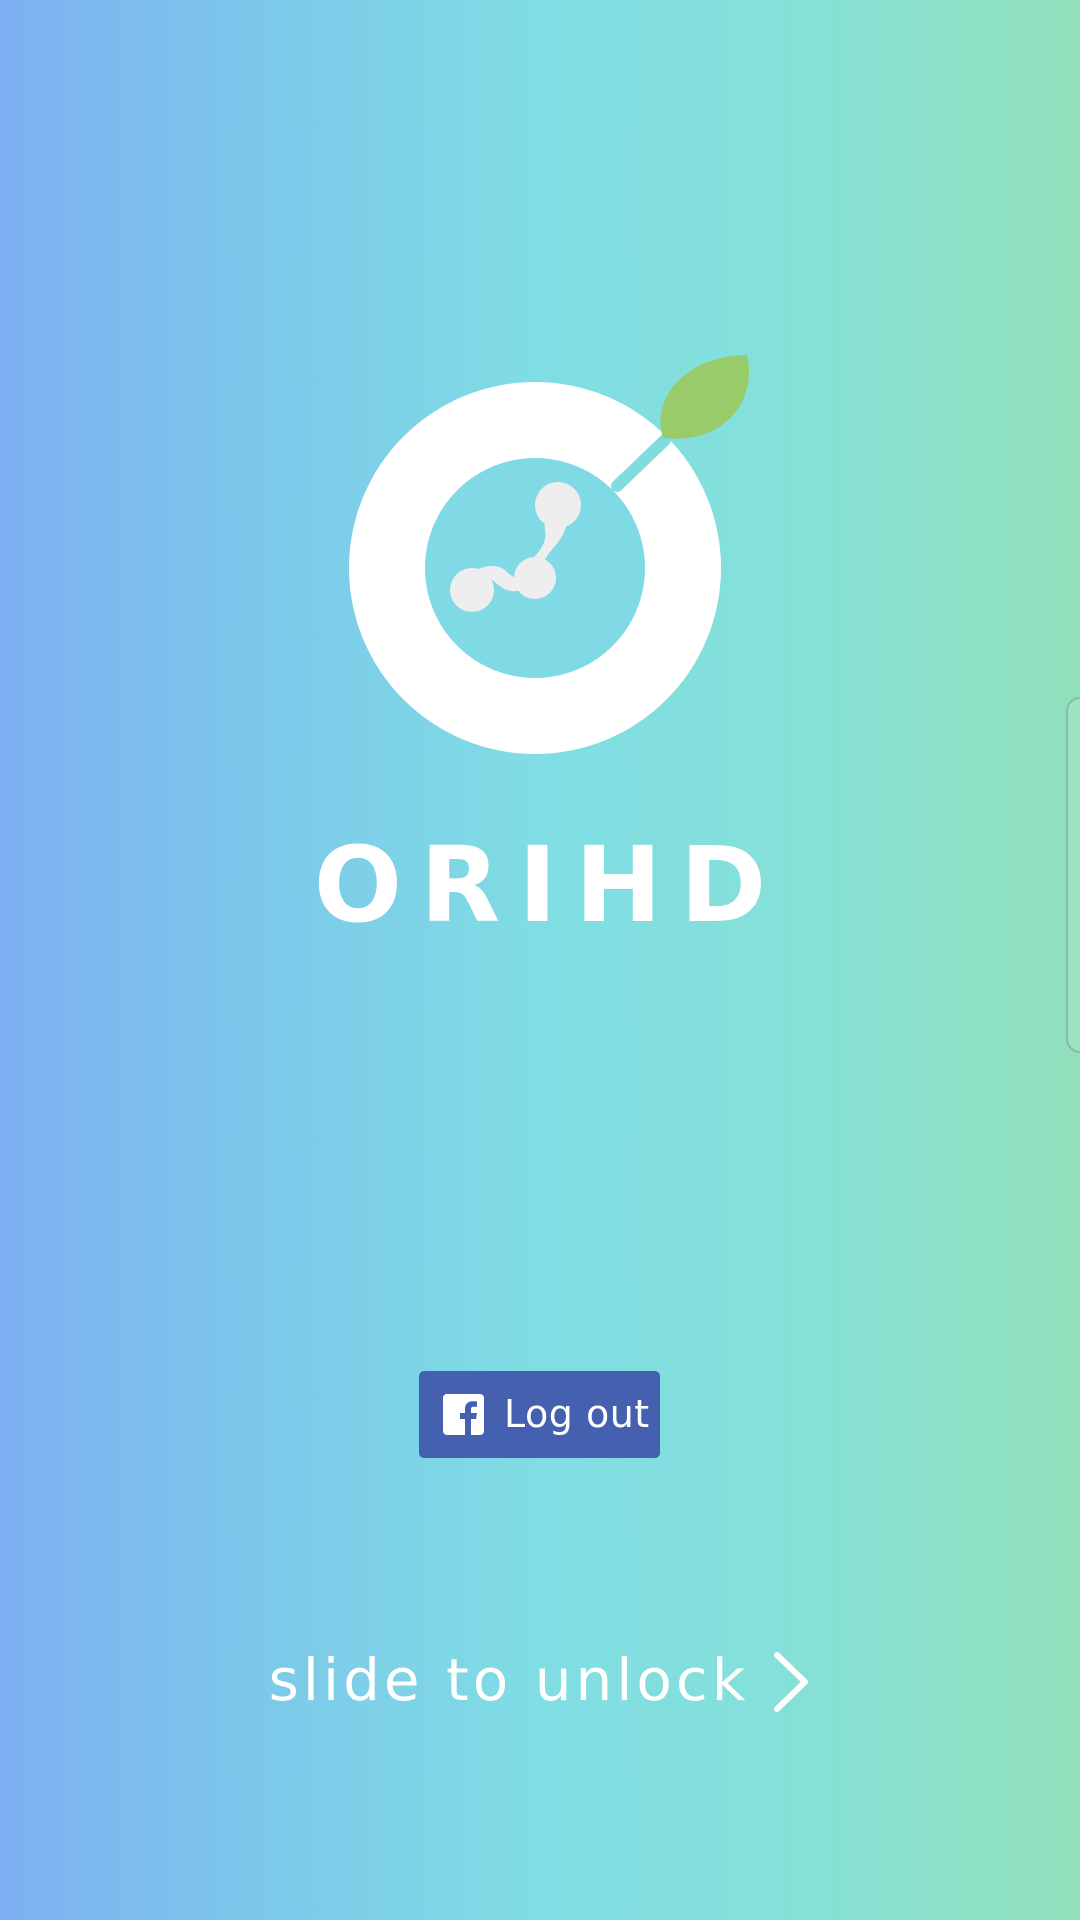 This screenshot has width=1080, height=1920. What do you see at coordinates (509, 1680) in the screenshot?
I see `slide-to-unlock-label: slide to unlock` at bounding box center [509, 1680].